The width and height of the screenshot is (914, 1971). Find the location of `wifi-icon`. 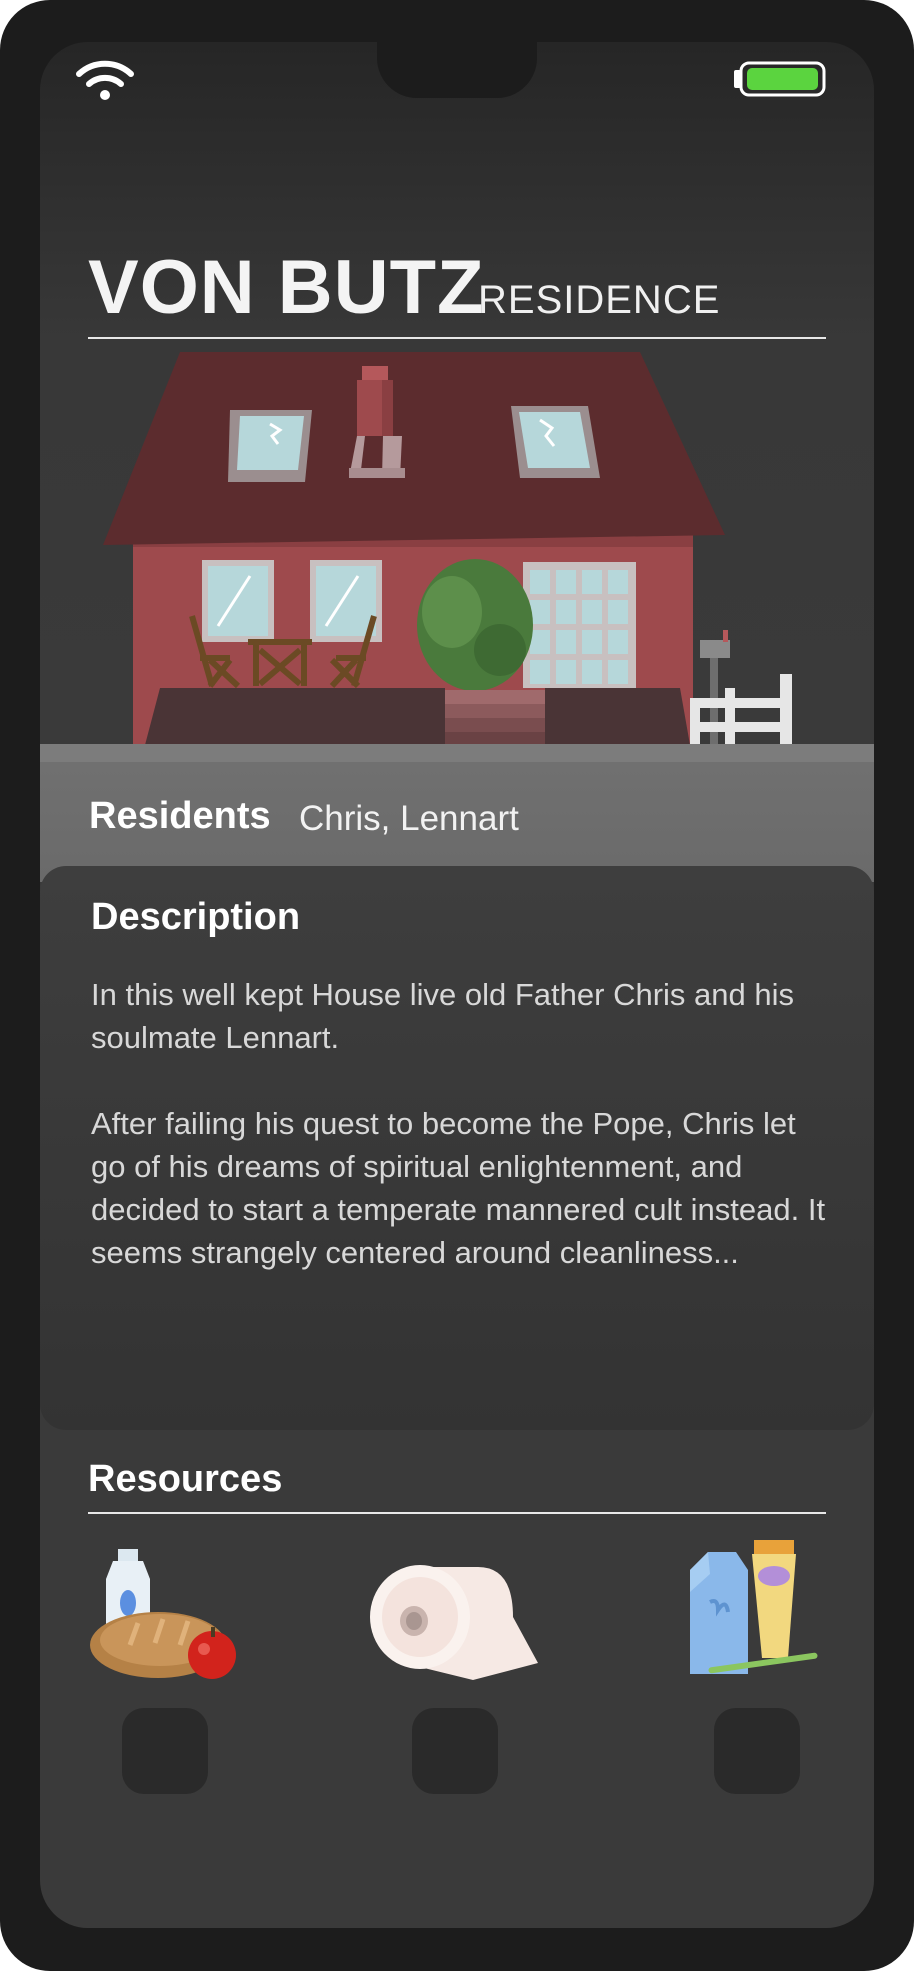

wifi-icon is located at coordinates (105, 80).